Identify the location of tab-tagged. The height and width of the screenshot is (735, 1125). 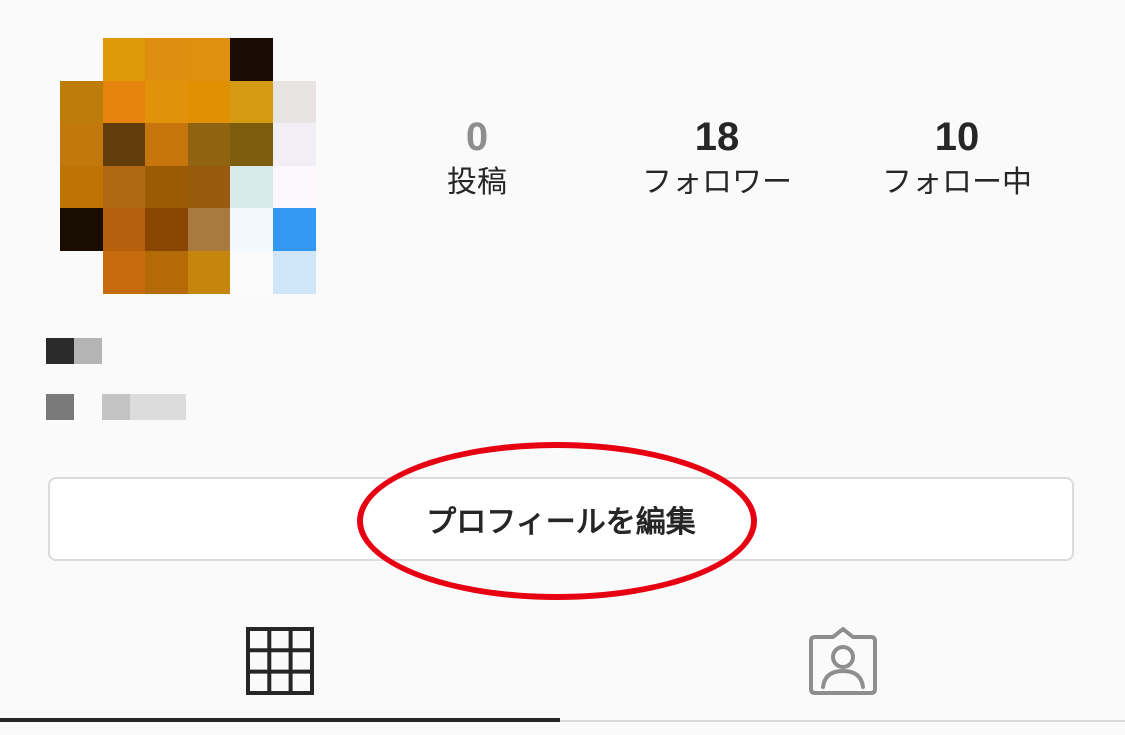
(842, 663).